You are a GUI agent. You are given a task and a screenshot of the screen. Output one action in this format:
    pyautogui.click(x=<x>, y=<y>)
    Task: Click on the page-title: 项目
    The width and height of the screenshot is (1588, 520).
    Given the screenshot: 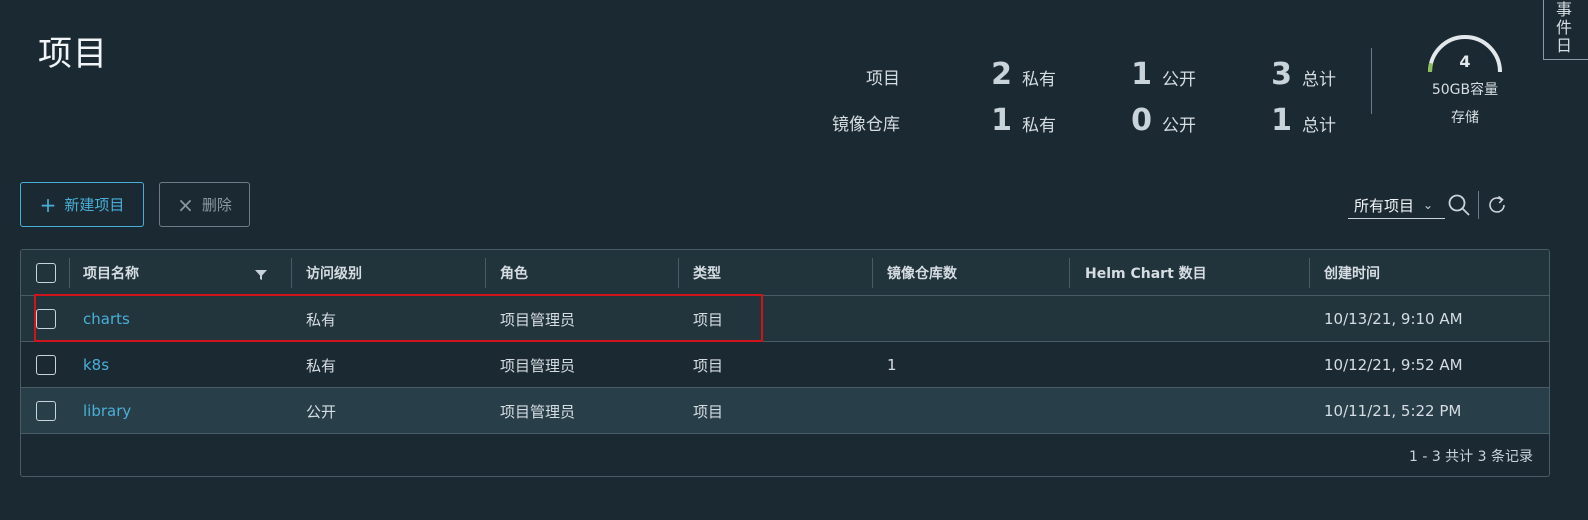 What is the action you would take?
    pyautogui.click(x=73, y=54)
    